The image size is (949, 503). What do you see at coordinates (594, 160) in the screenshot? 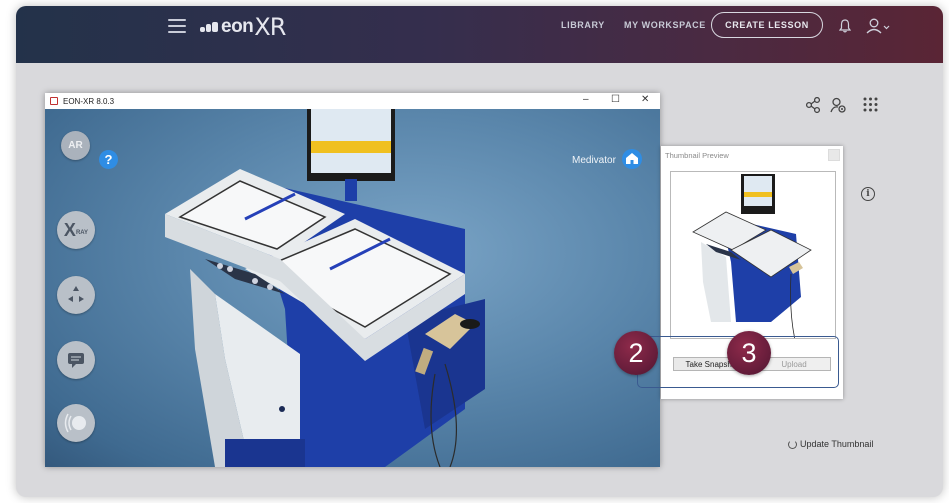
I see `model-name-label: Medivator` at bounding box center [594, 160].